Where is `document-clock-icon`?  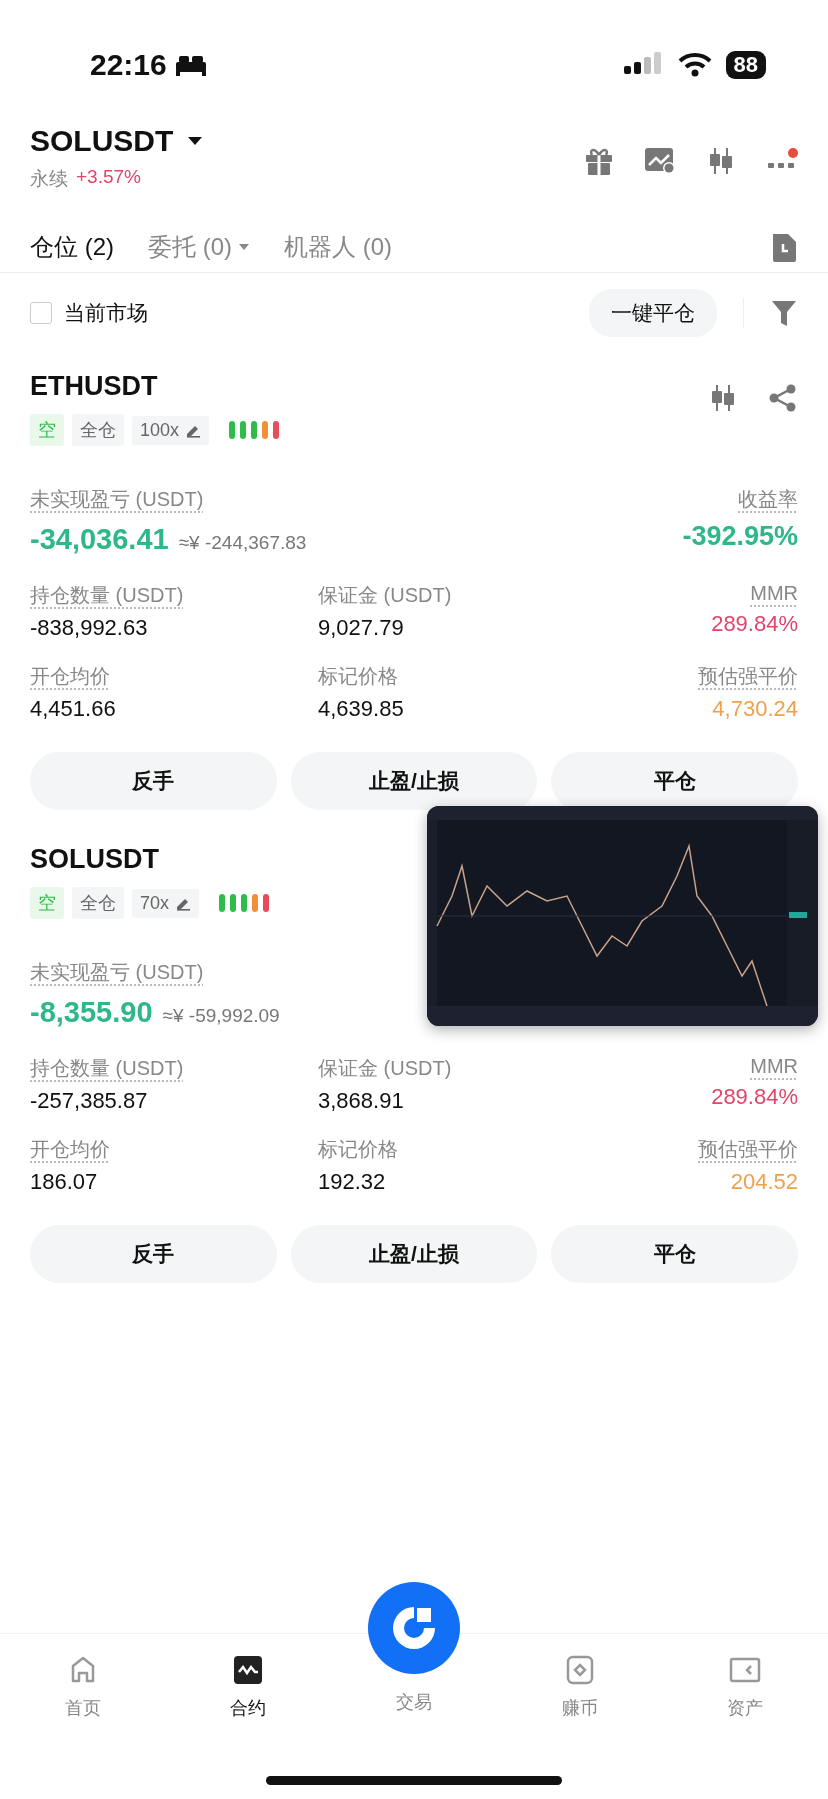 document-clock-icon is located at coordinates (784, 247).